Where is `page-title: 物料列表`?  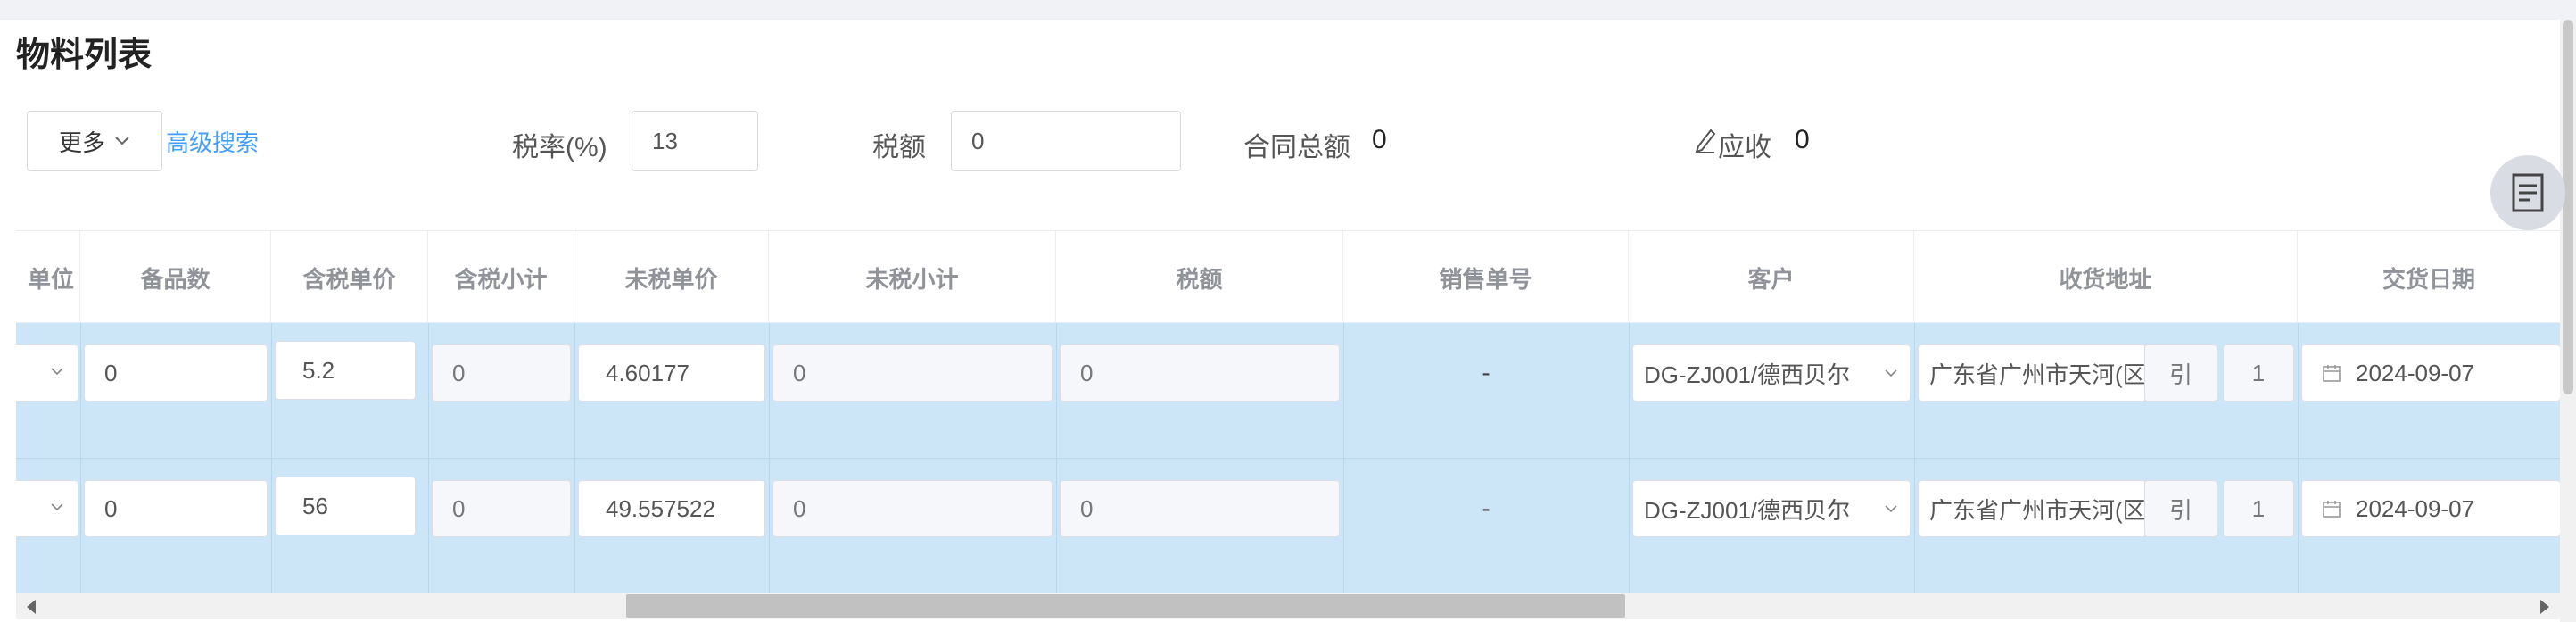
page-title: 物料列表 is located at coordinates (84, 55).